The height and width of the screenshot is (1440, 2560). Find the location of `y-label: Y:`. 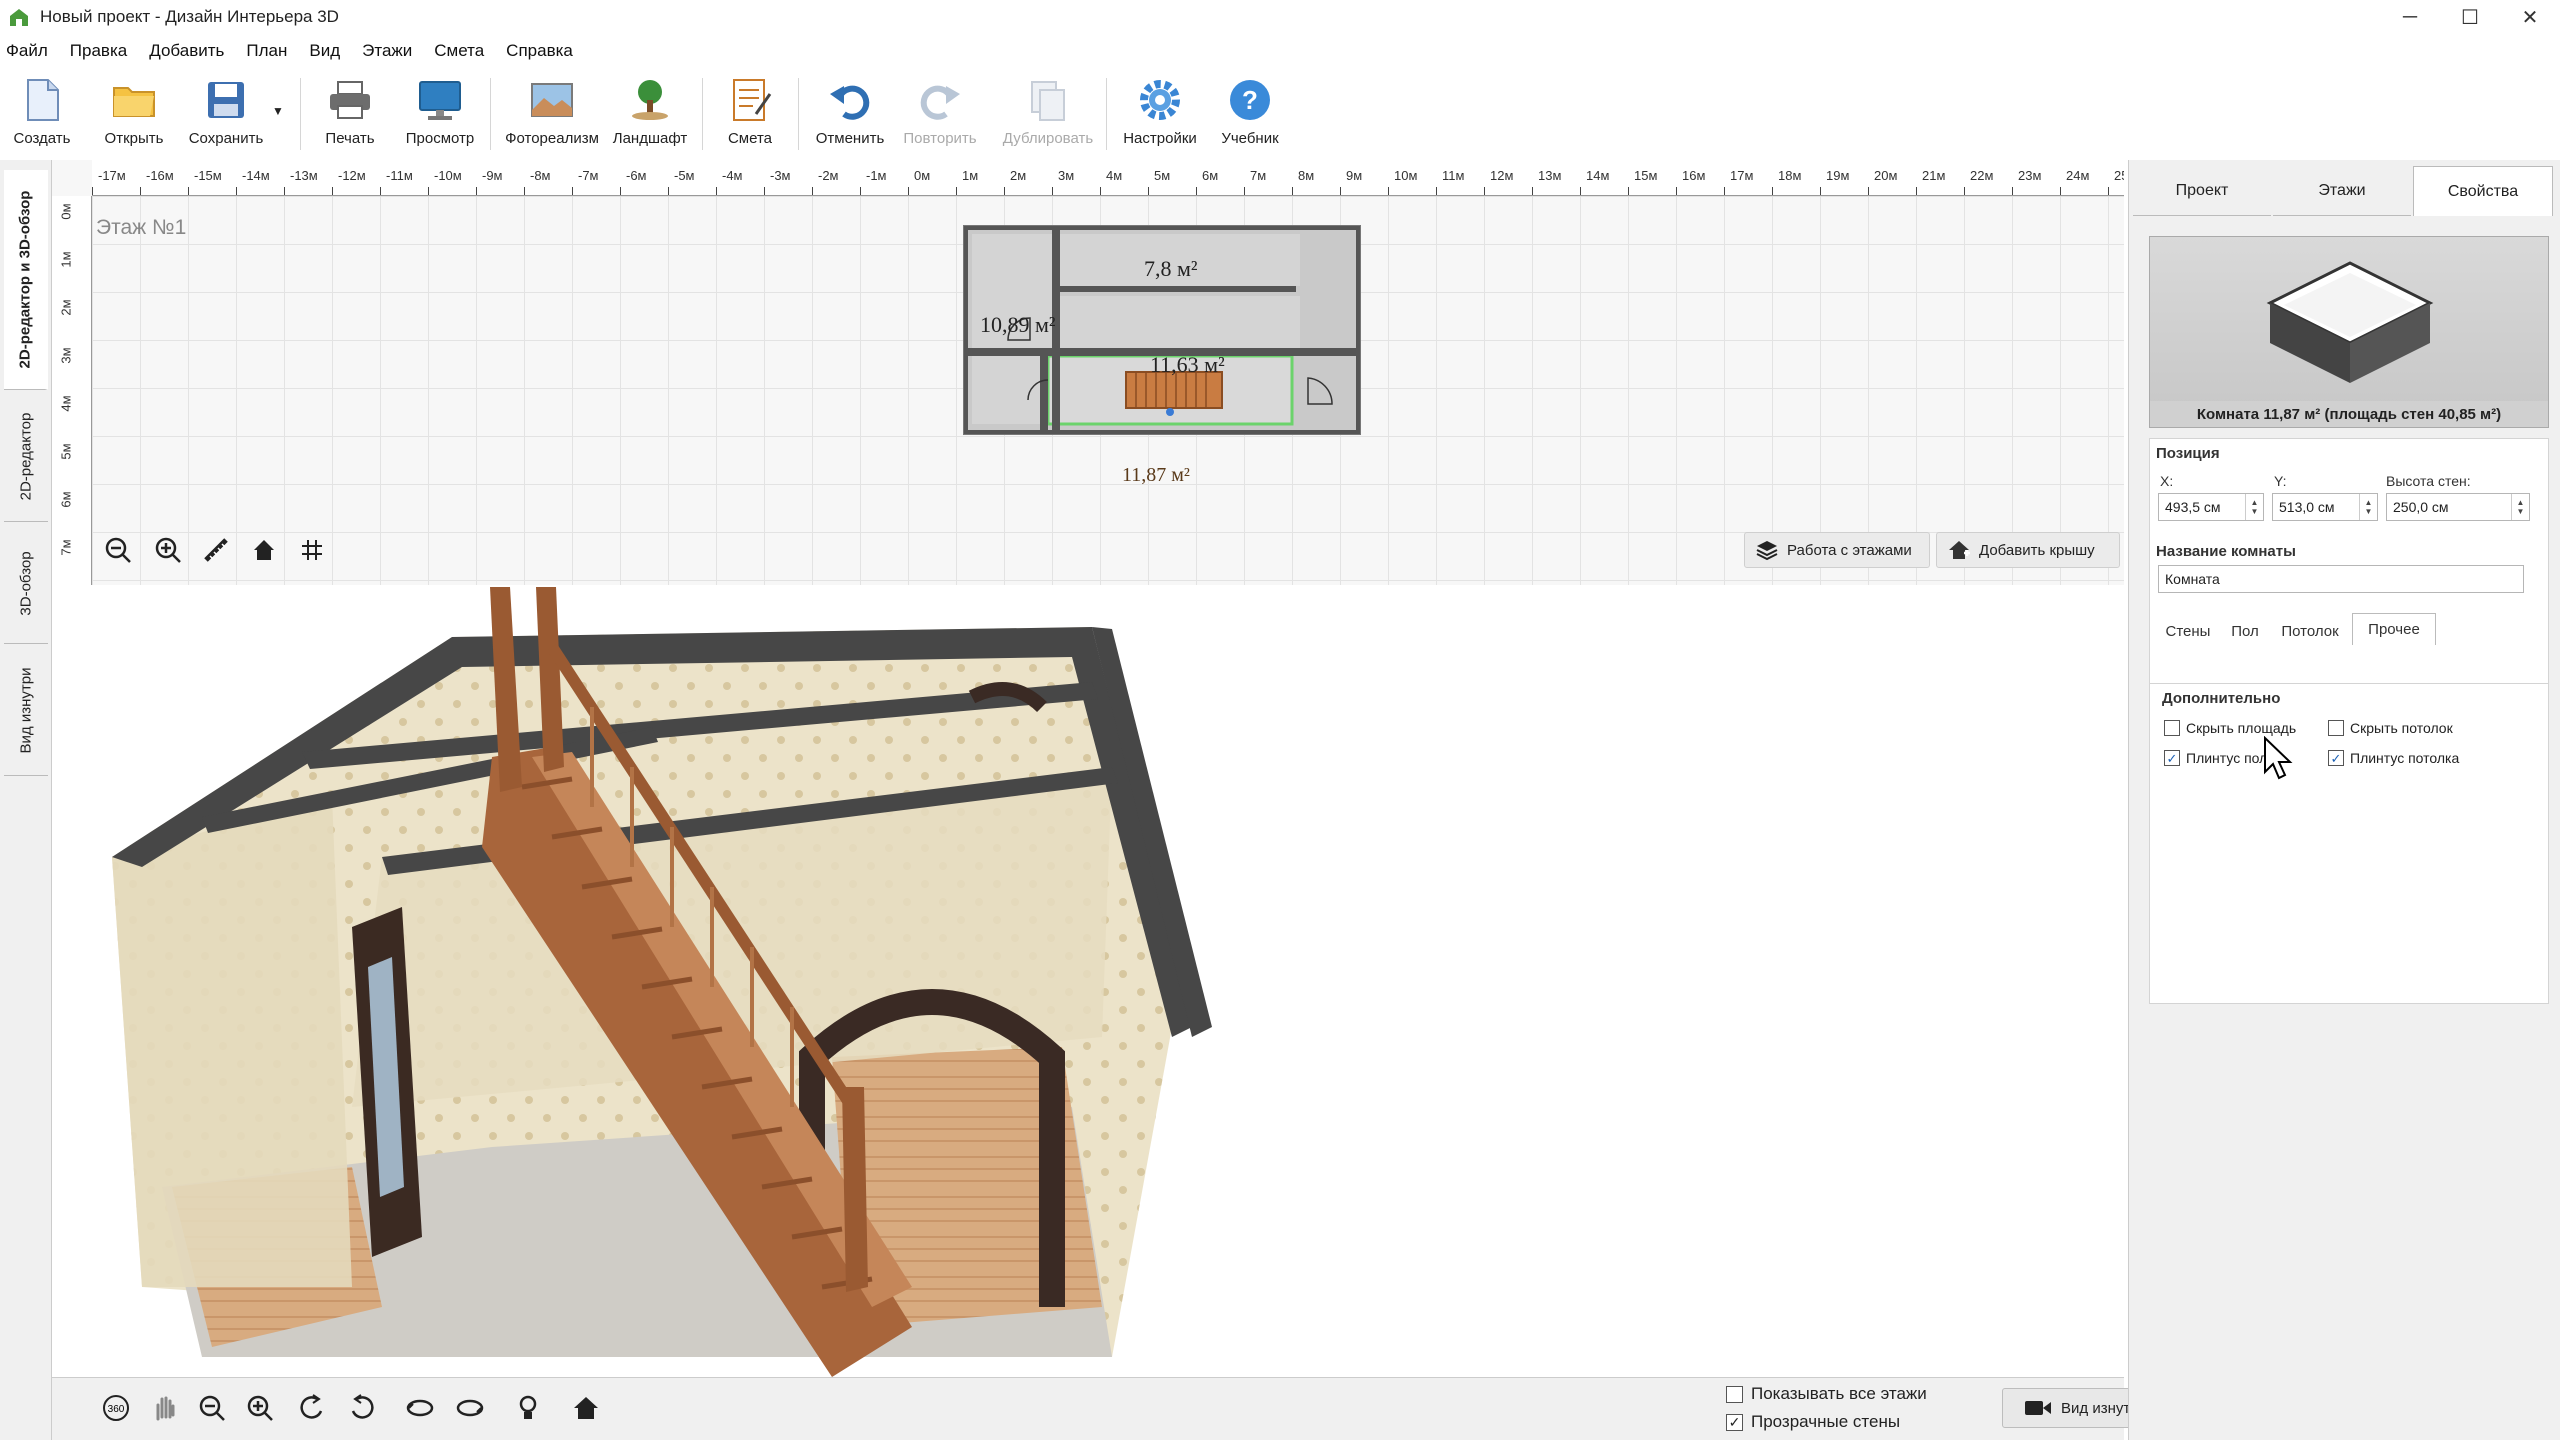

y-label: Y: is located at coordinates (2280, 481).